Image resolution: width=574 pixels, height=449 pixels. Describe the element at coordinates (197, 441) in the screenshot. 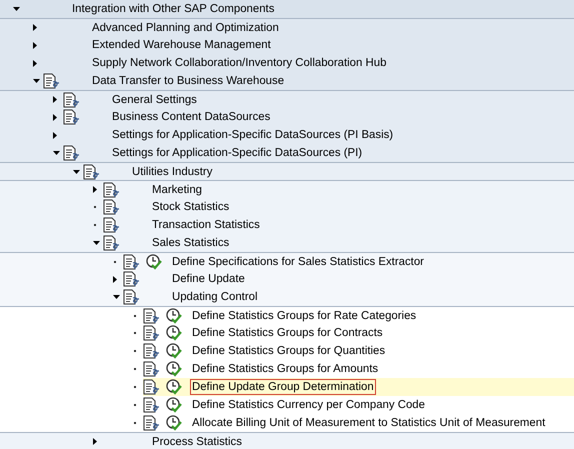

I see `tree-item: Process Statistics` at that location.